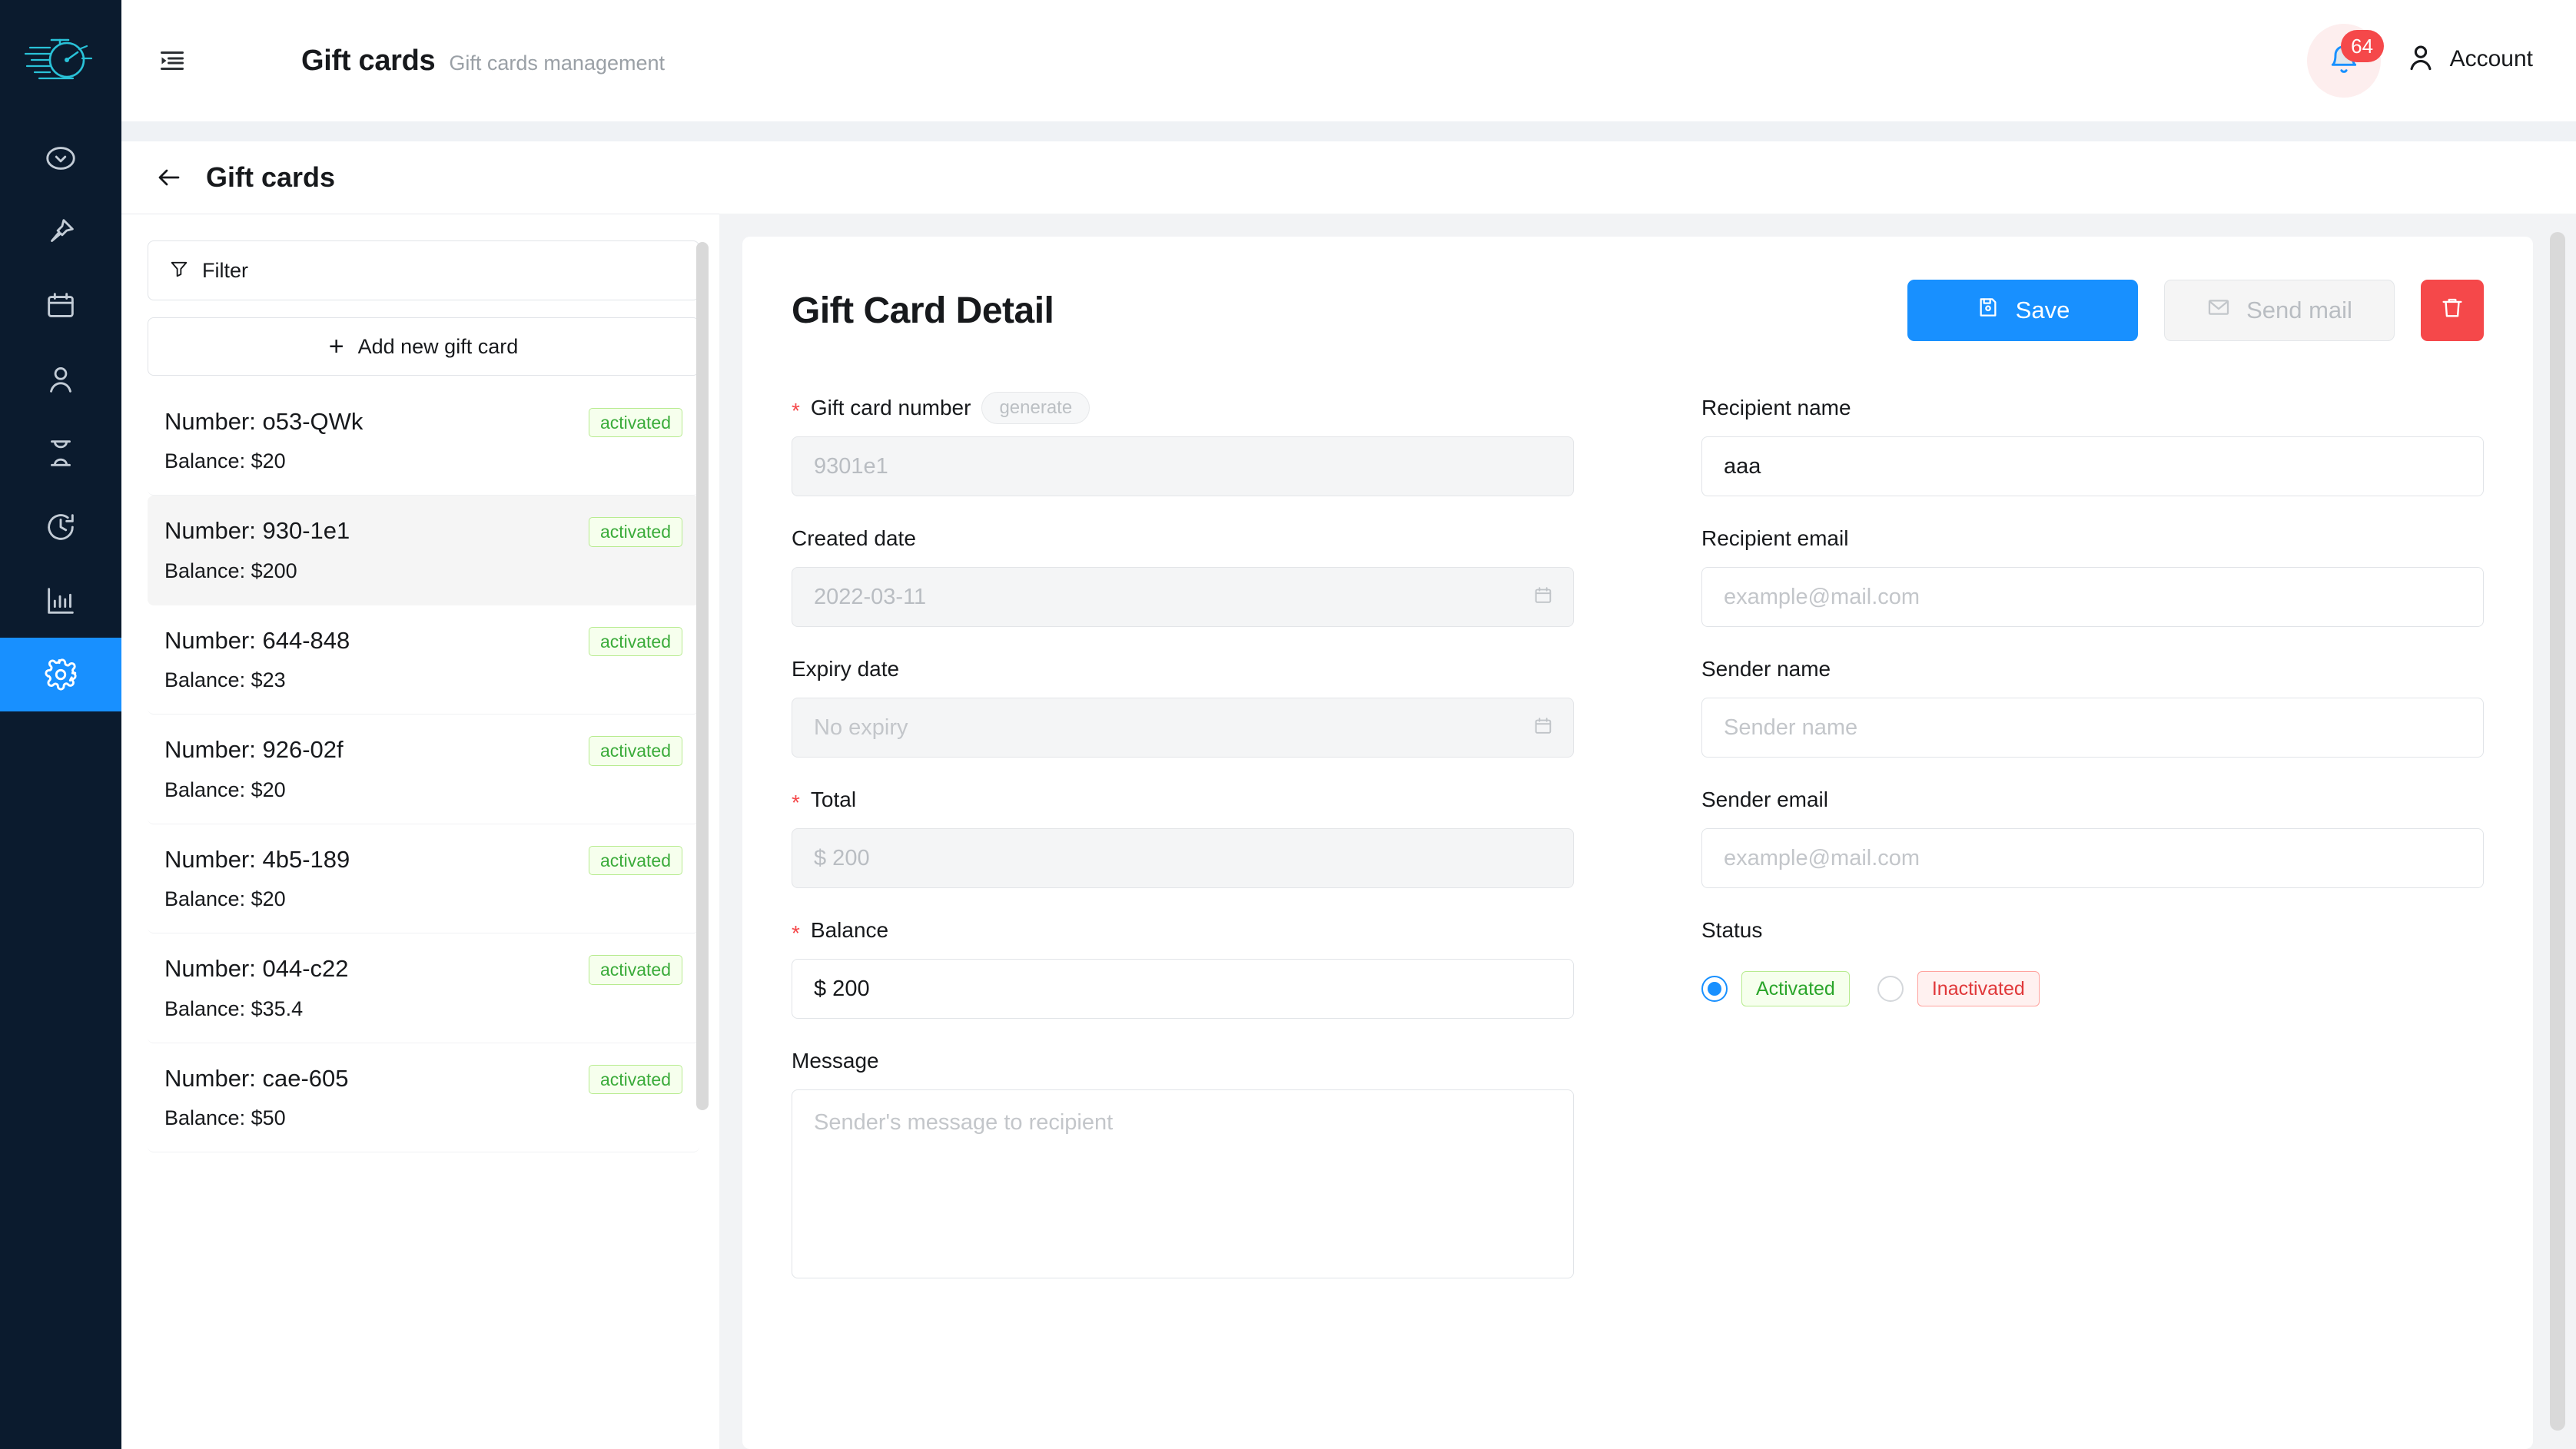 The image size is (2576, 1449). Describe the element at coordinates (423, 270) in the screenshot. I see `filter-button: Filter` at that location.